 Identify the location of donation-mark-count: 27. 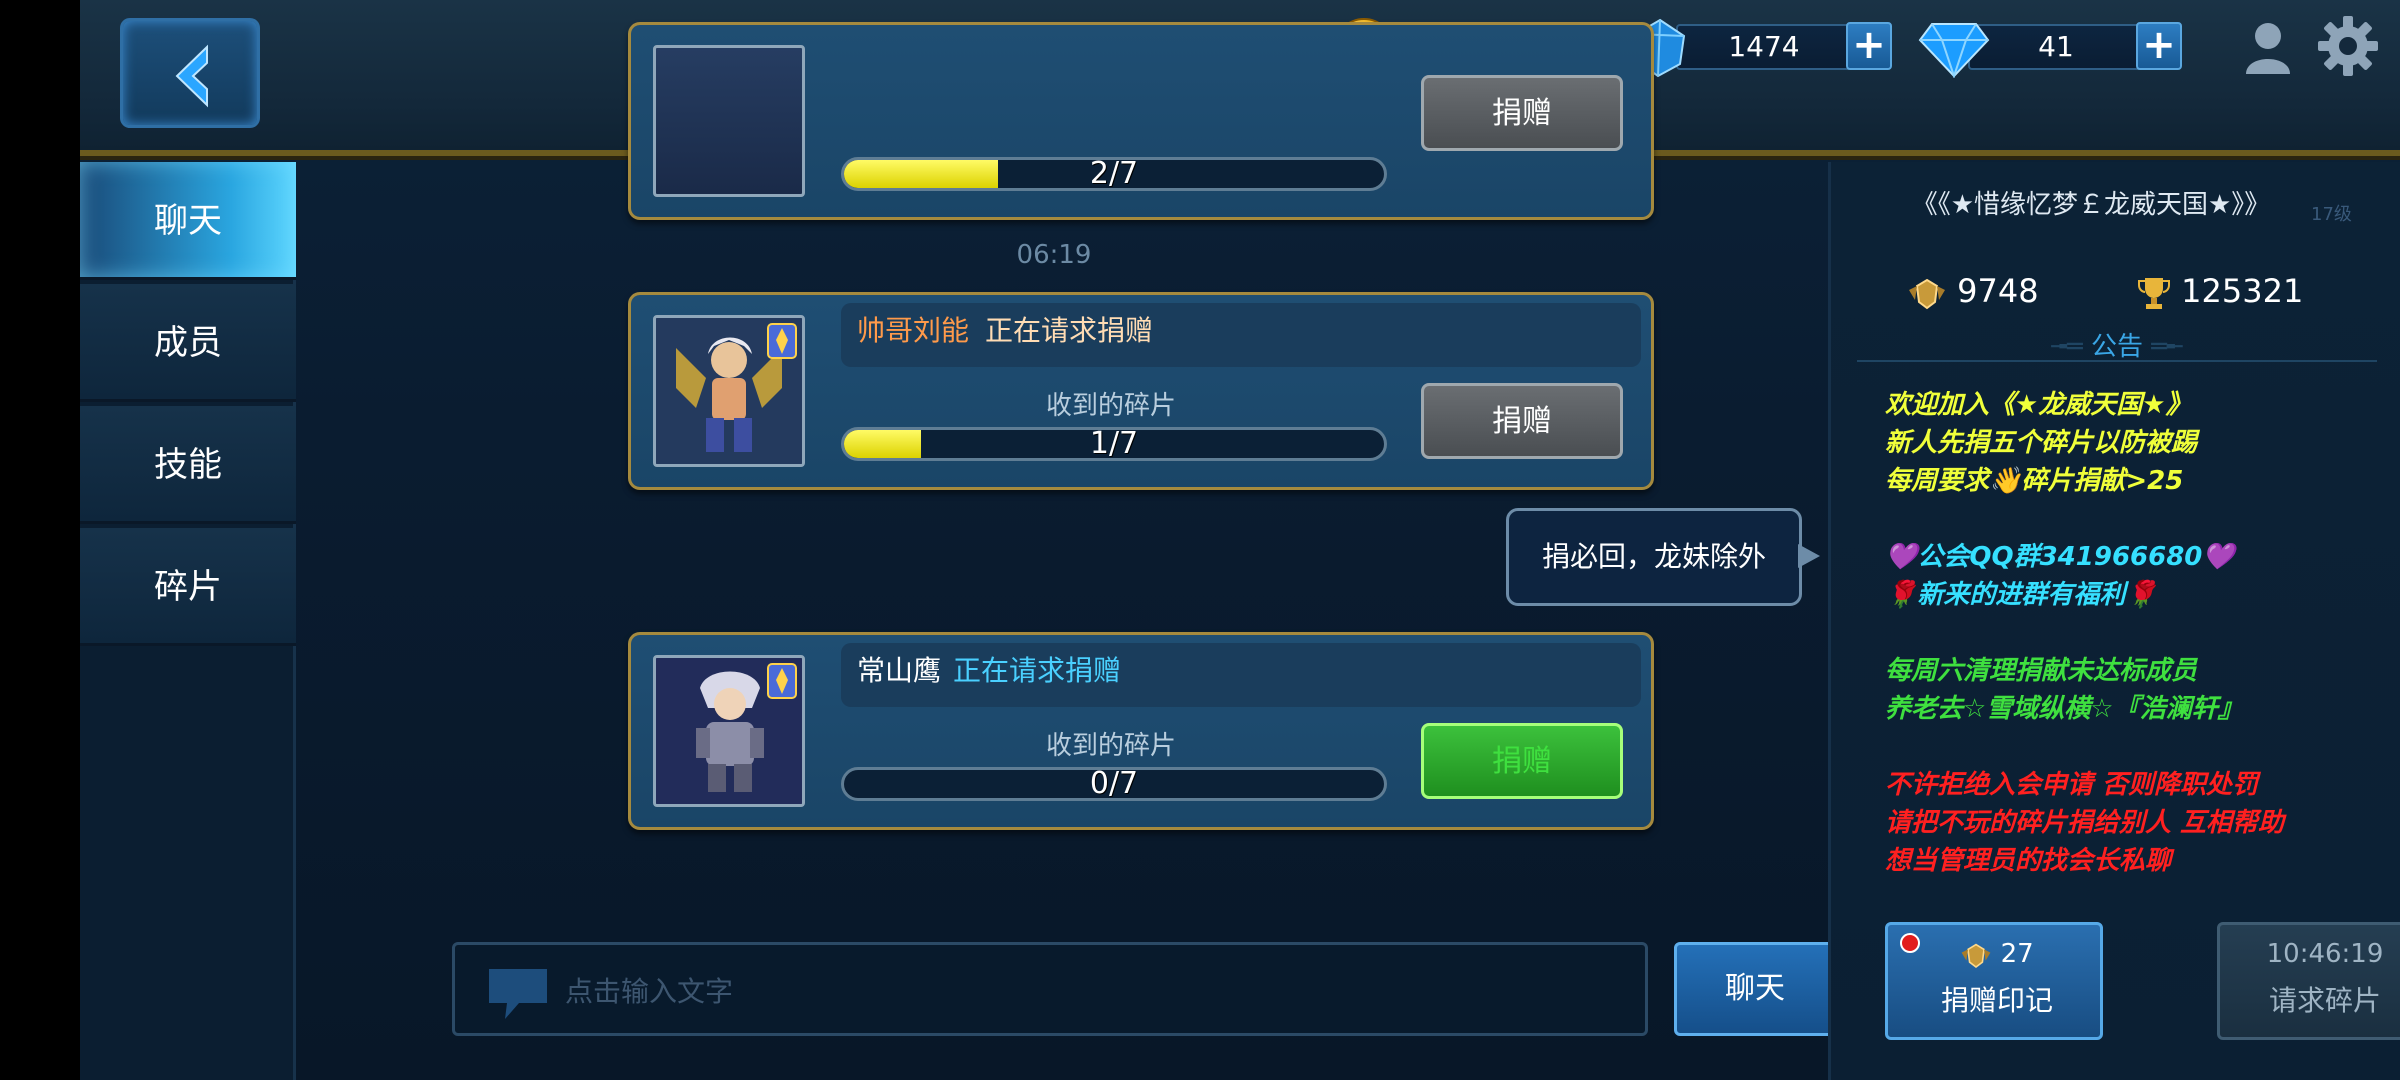
(1997, 954).